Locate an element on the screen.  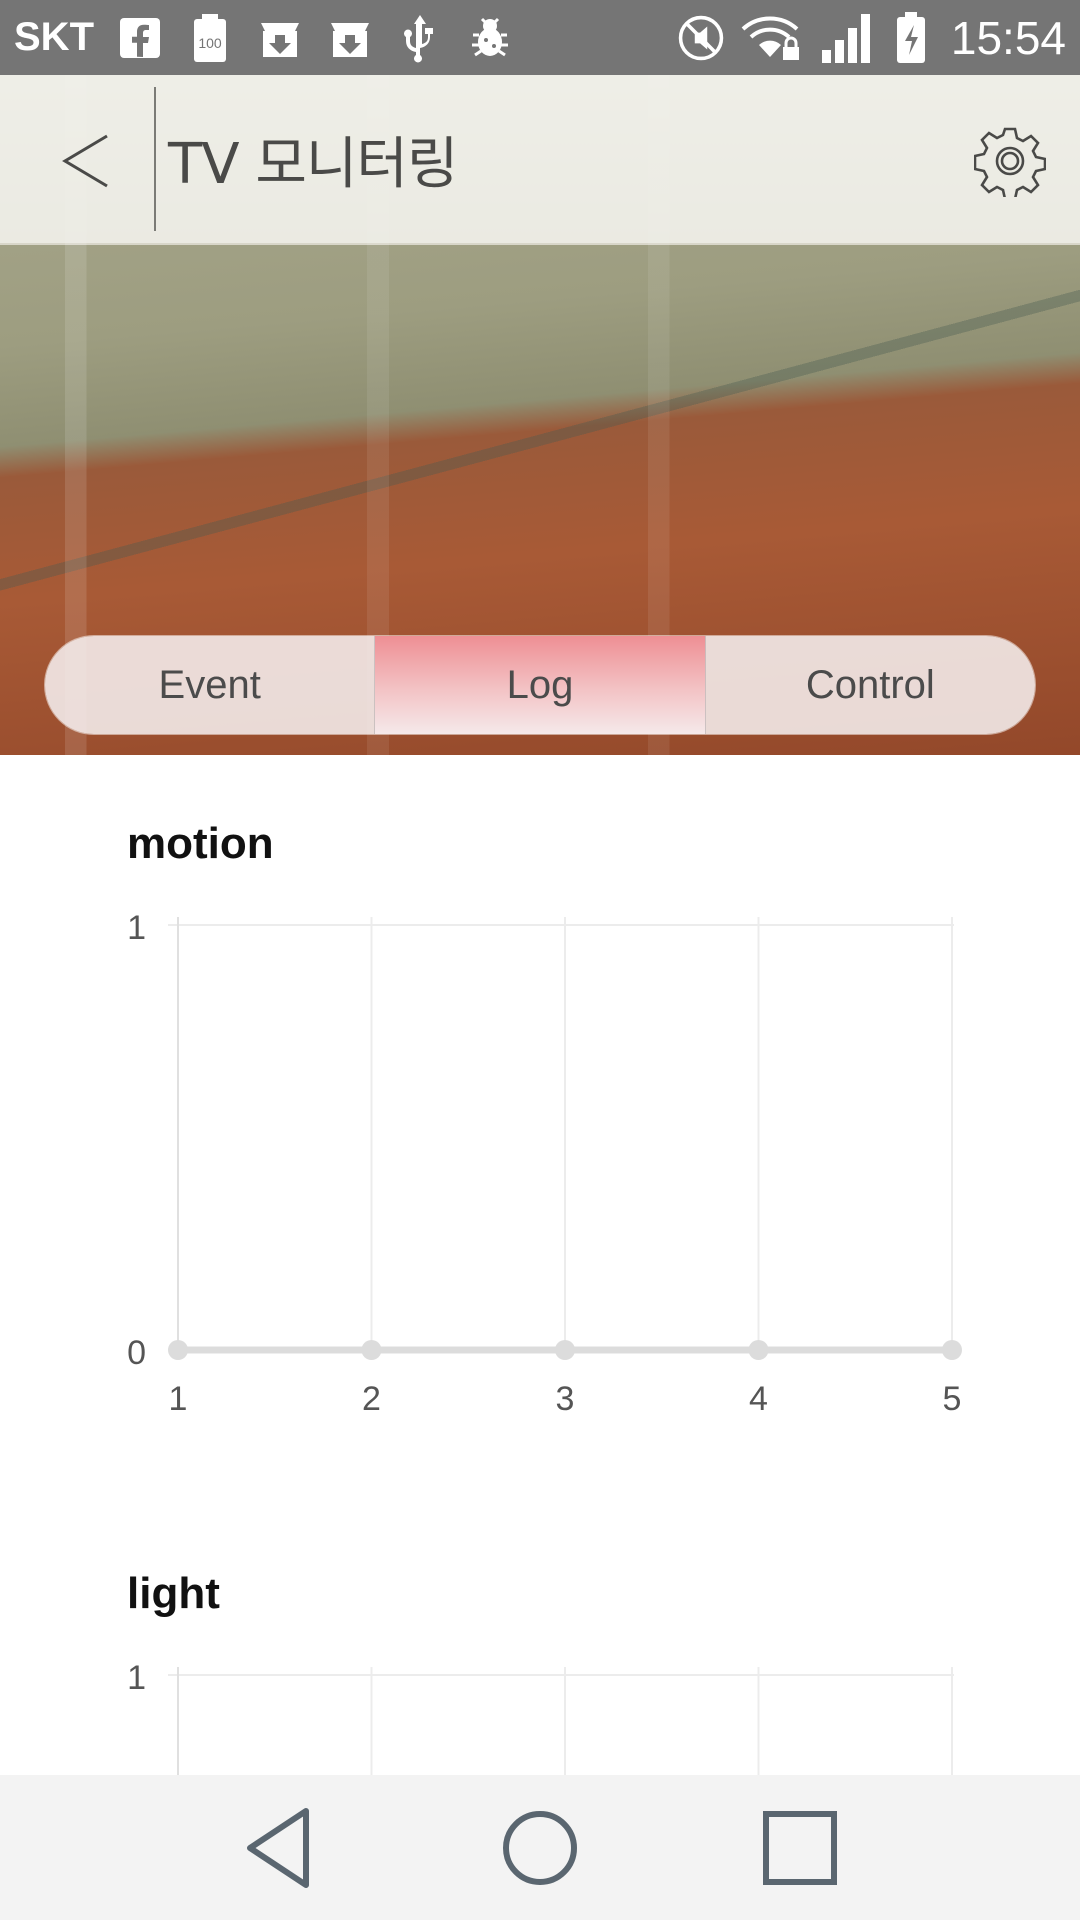
battery-100-icon: 100 is located at coordinates (210, 38).